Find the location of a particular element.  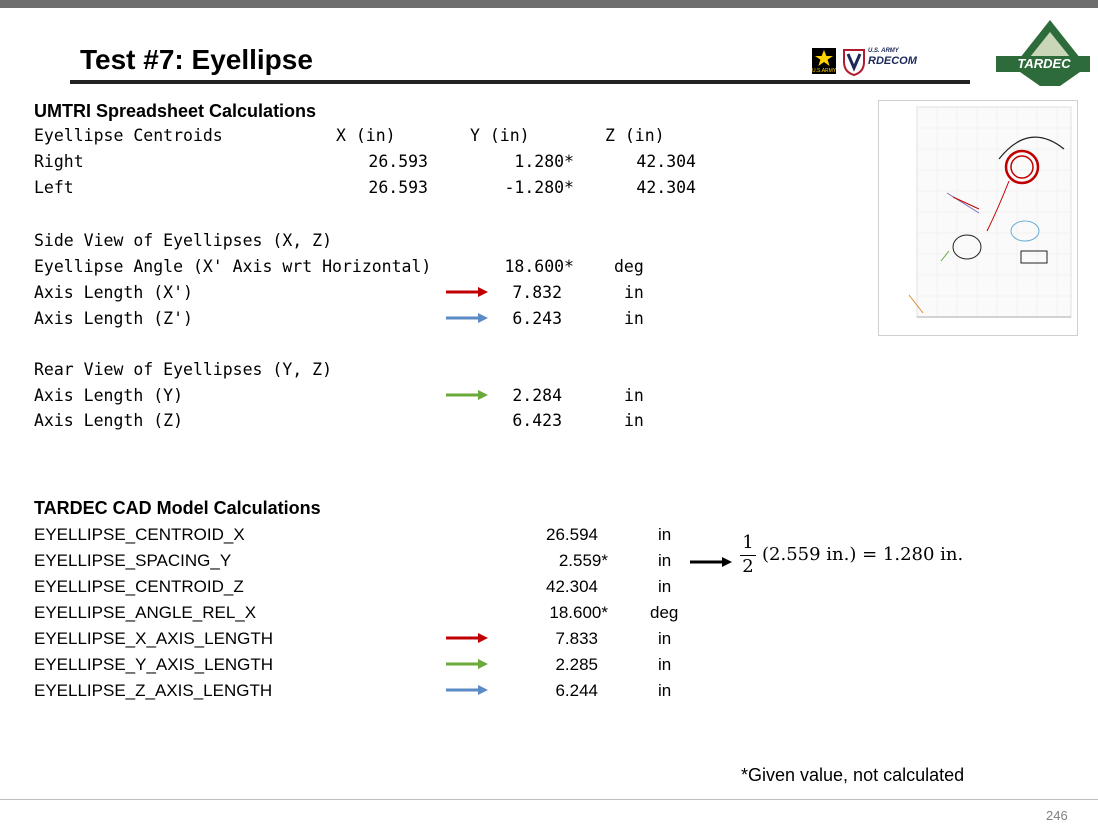

tardec-logo: TARDEC is located at coordinates (1040, 53).